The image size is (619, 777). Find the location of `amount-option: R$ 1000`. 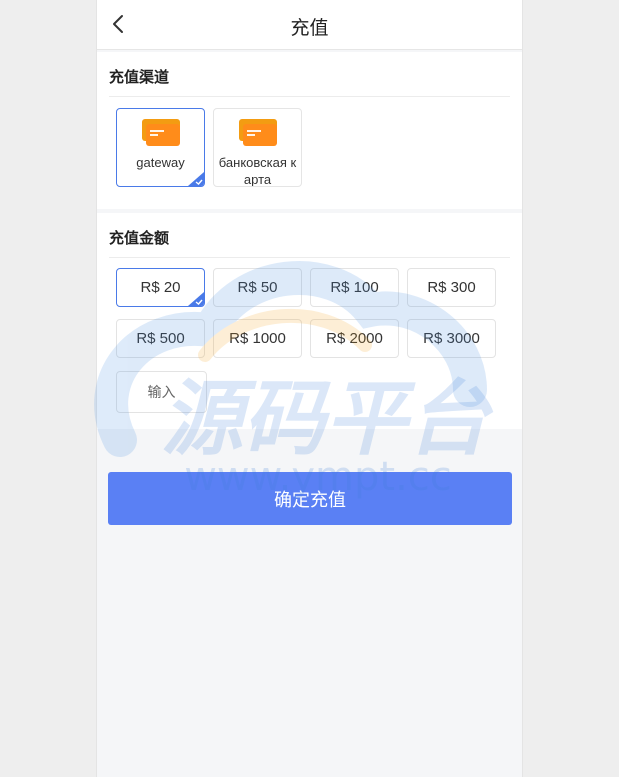

amount-option: R$ 1000 is located at coordinates (257, 338).